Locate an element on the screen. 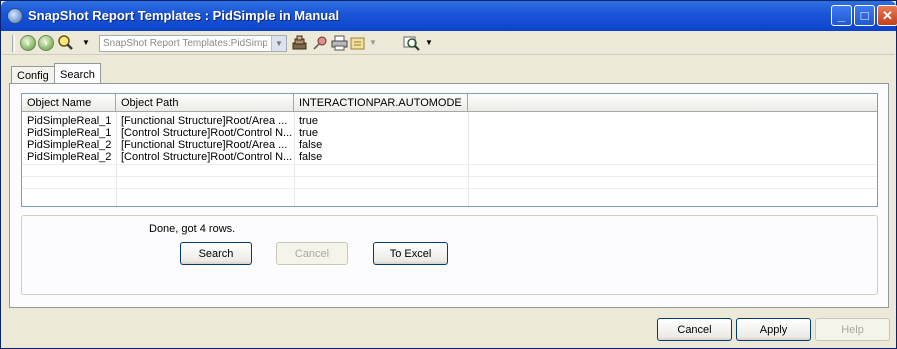 This screenshot has width=897, height=349. find-icon is located at coordinates (411, 43).